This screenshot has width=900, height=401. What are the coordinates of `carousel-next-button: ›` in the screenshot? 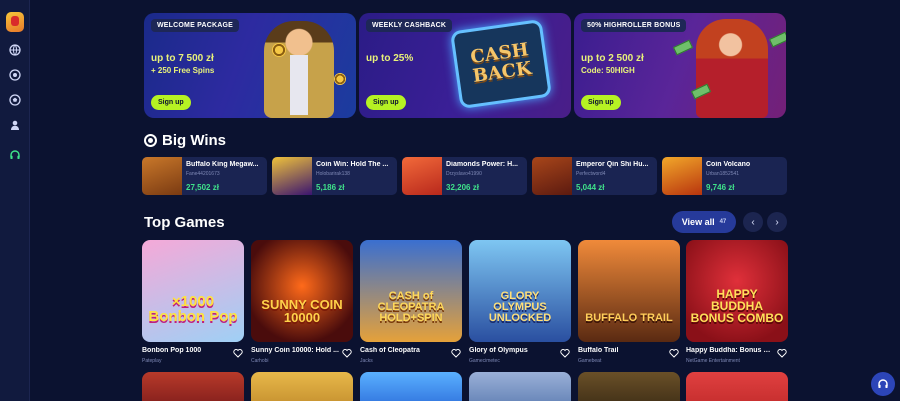 It's located at (777, 222).